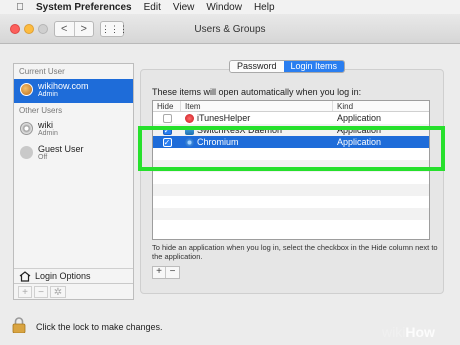 The height and width of the screenshot is (345, 460). What do you see at coordinates (73, 291) in the screenshot?
I see `sidebar-toolbar: + − ✲` at bounding box center [73, 291].